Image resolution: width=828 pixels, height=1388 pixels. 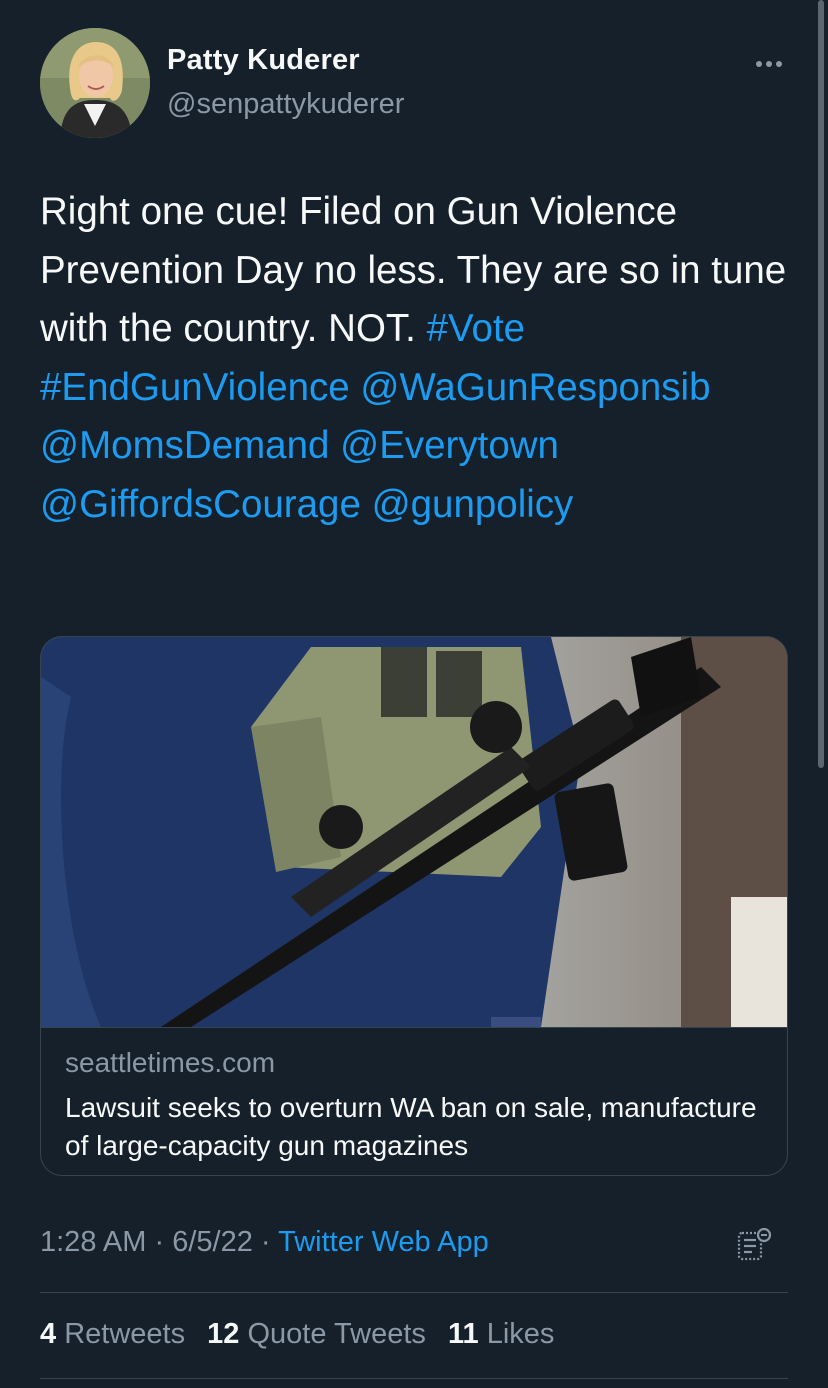 I want to click on quote-tweets-stat: 12 Quote Tweets, so click(x=316, y=1334).